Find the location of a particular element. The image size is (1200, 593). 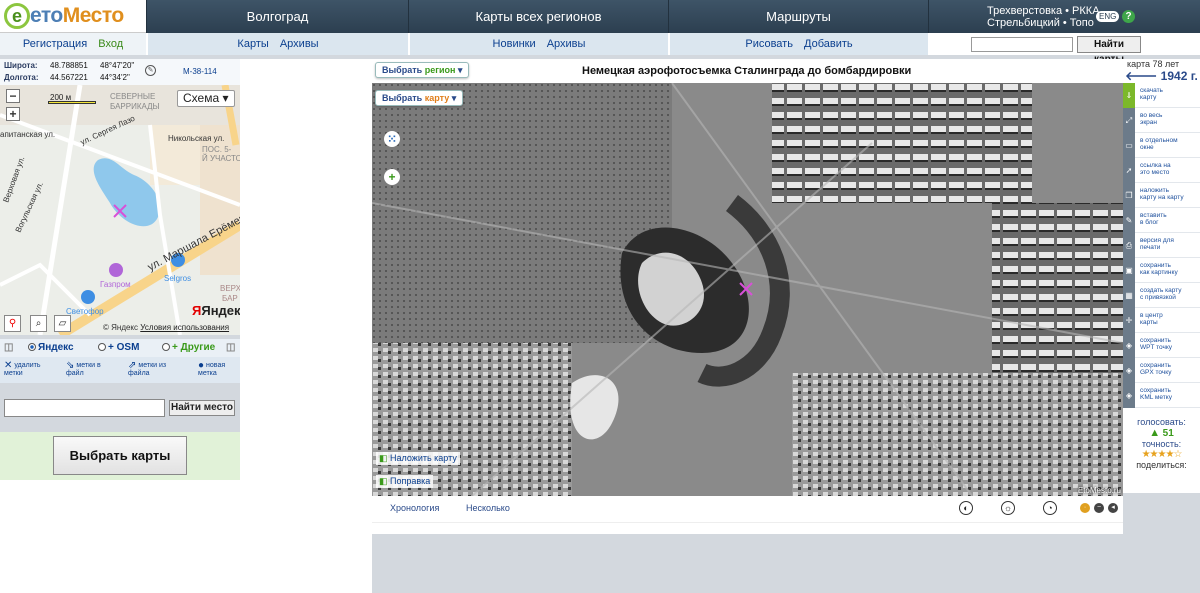

ri1a: во весь is located at coordinates (1151, 115).